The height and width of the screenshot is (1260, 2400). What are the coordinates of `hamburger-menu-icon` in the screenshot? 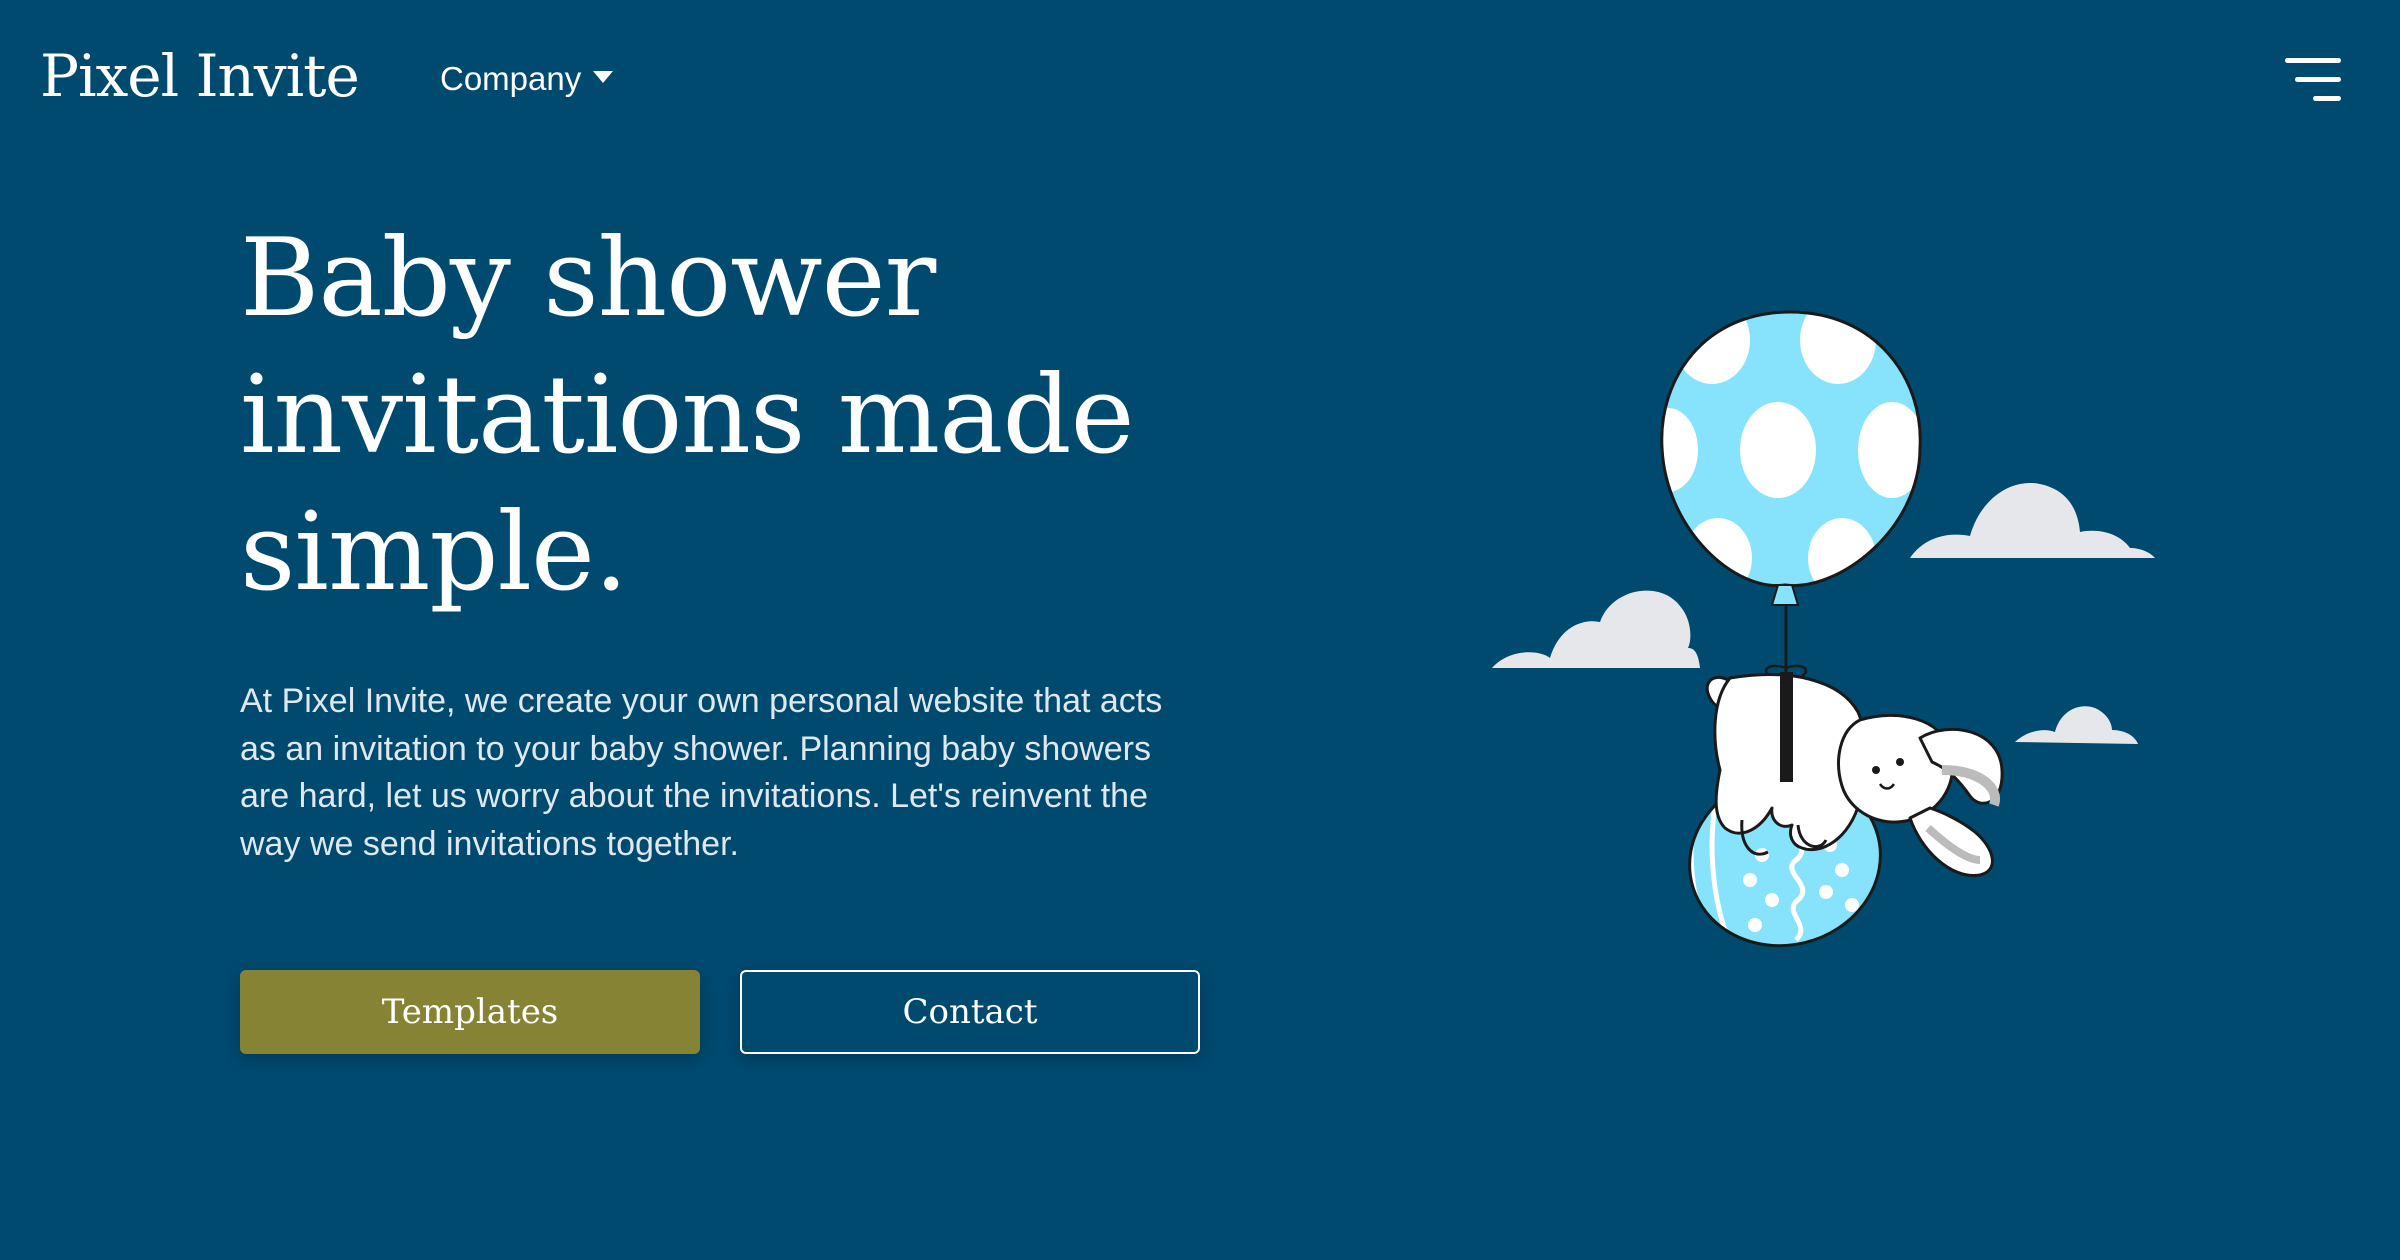 It's located at (2313, 80).